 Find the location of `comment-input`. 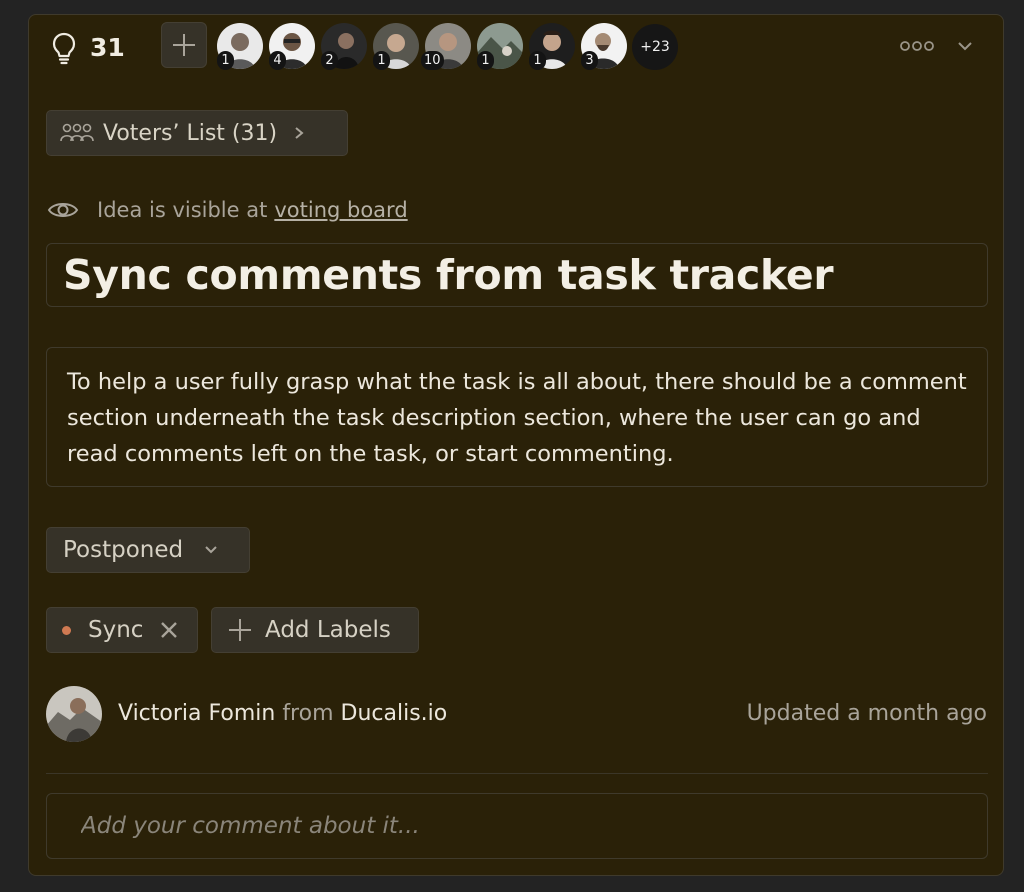

comment-input is located at coordinates (517, 826).